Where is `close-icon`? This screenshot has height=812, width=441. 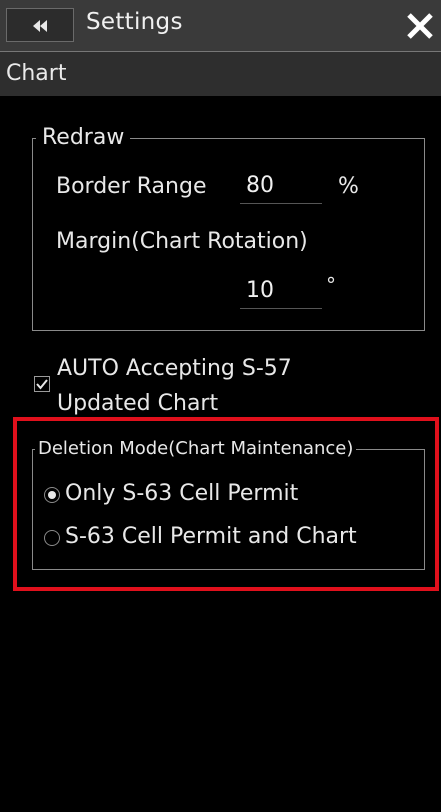 close-icon is located at coordinates (420, 26).